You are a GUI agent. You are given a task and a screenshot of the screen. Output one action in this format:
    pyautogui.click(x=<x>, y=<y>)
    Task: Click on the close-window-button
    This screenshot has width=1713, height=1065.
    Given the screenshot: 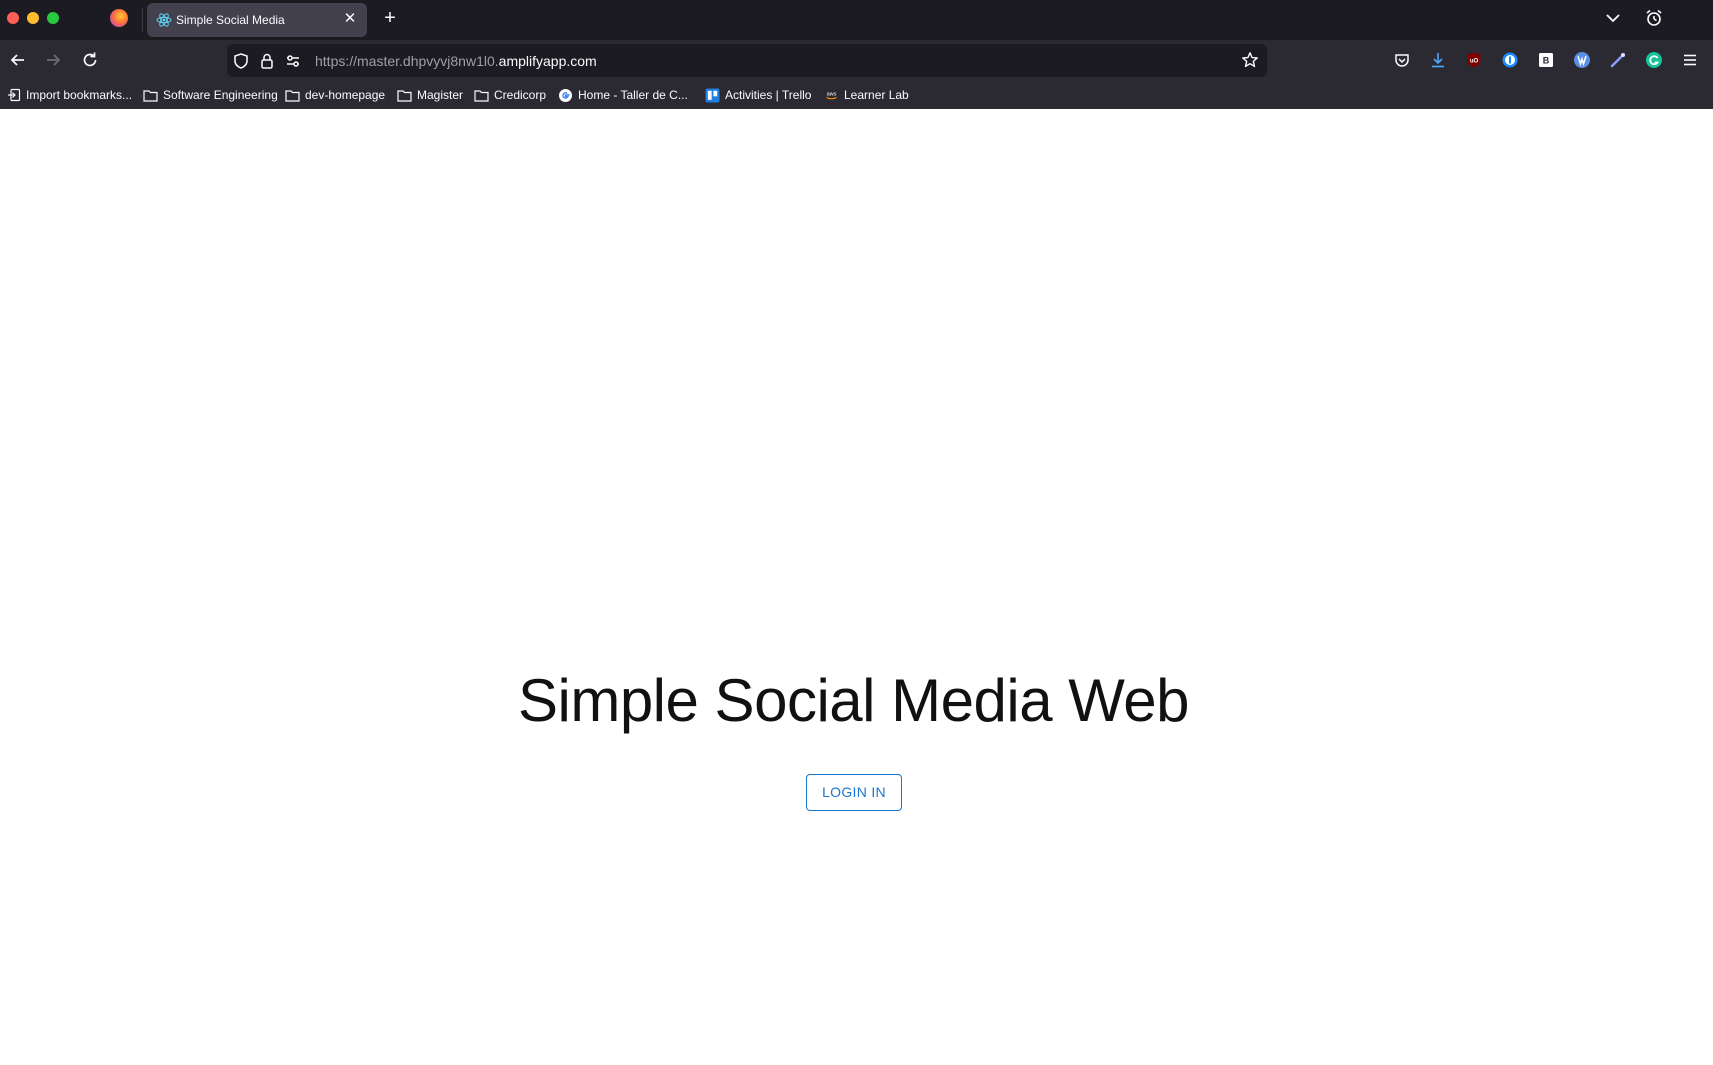 What is the action you would take?
    pyautogui.click(x=13, y=18)
    